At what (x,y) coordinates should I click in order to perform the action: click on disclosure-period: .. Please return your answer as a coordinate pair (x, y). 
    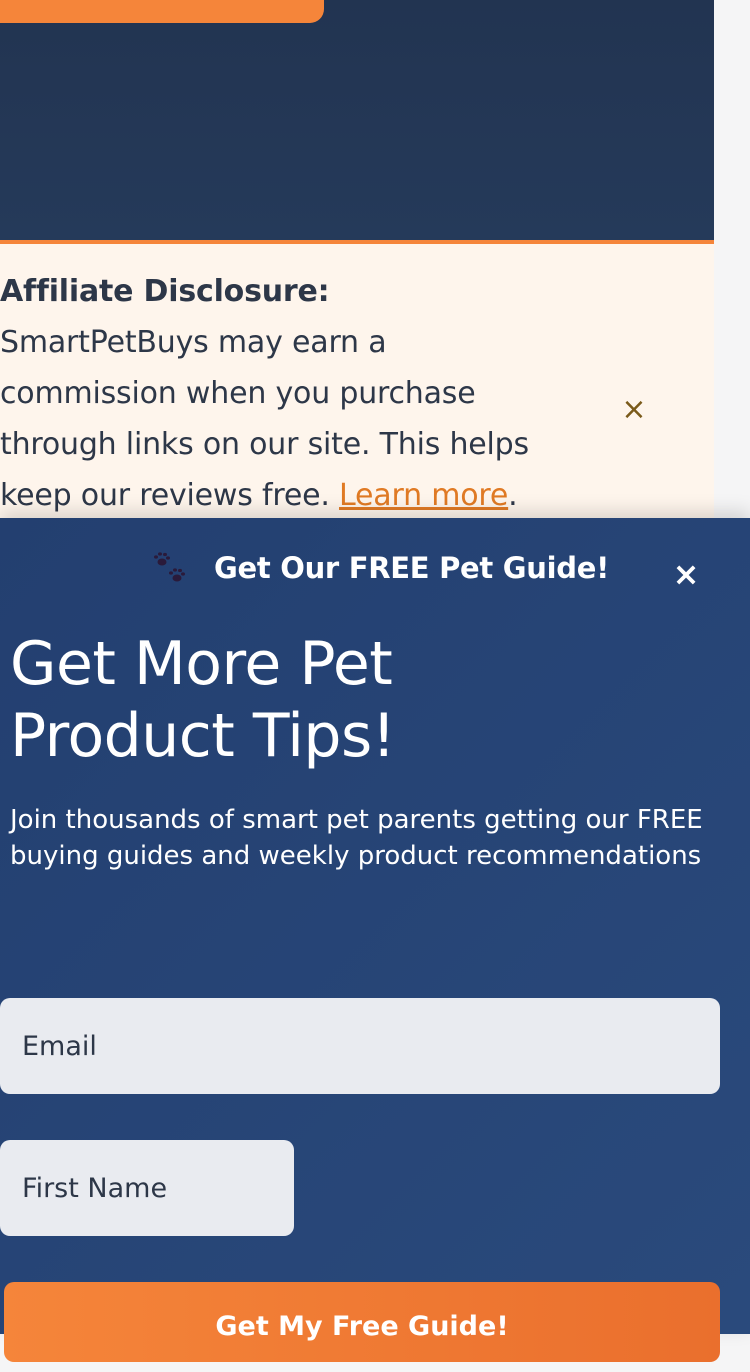
    Looking at the image, I should click on (513, 495).